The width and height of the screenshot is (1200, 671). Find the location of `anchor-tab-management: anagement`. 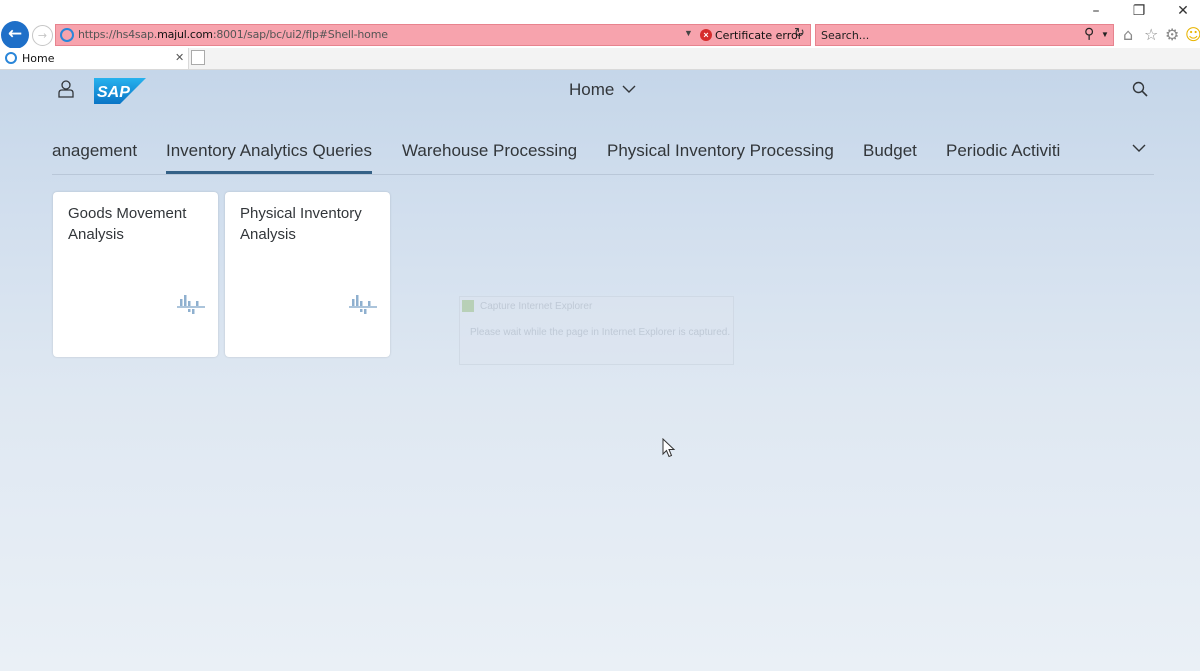

anchor-tab-management: anagement is located at coordinates (94, 151).